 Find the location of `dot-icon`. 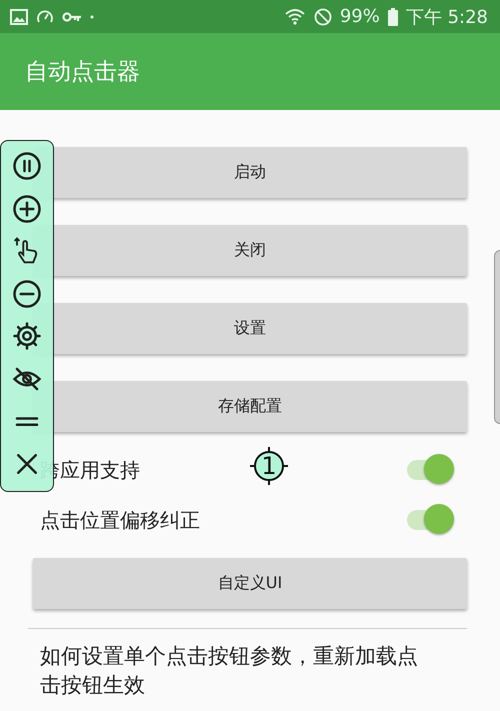

dot-icon is located at coordinates (92, 16).